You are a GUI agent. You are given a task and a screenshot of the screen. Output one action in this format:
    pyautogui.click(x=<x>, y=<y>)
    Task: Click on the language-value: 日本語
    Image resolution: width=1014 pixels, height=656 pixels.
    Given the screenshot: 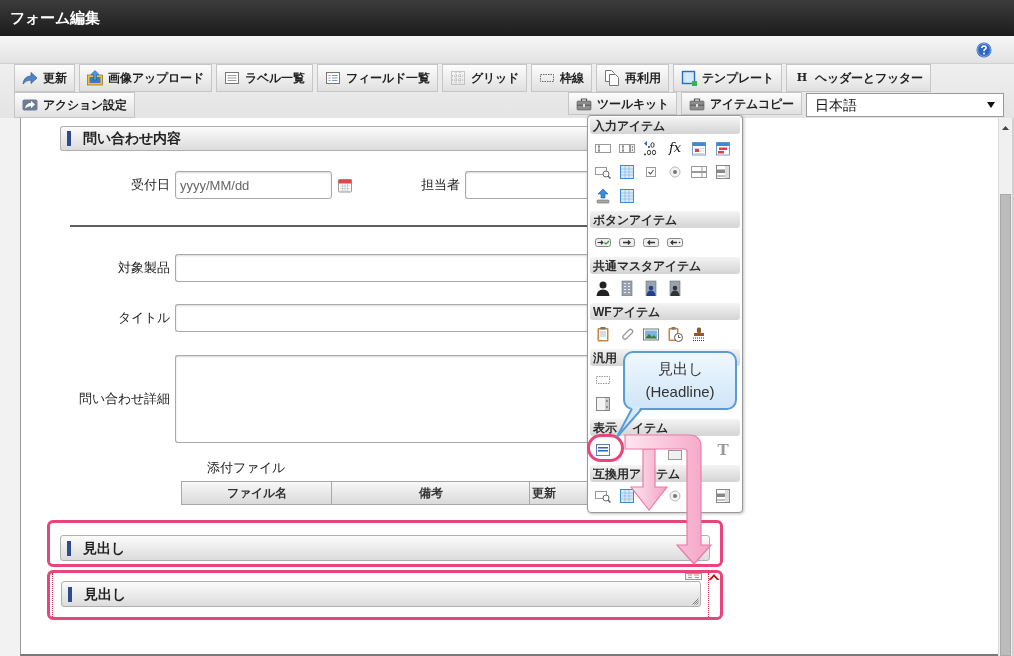 What is the action you would take?
    pyautogui.click(x=836, y=105)
    